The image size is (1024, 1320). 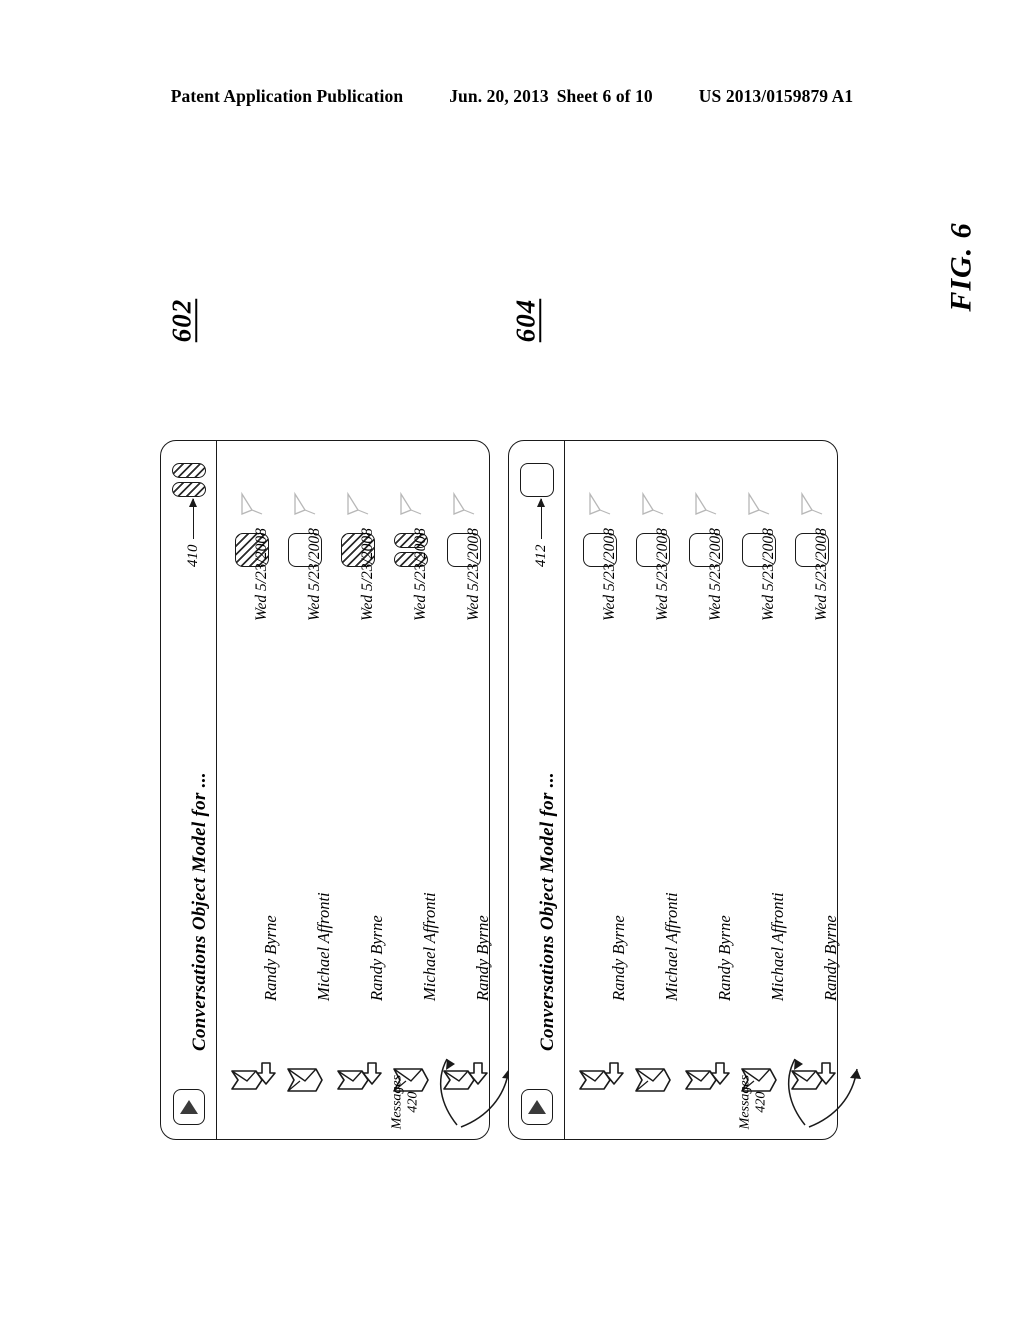 I want to click on checkbox-partial, so click(x=189, y=480).